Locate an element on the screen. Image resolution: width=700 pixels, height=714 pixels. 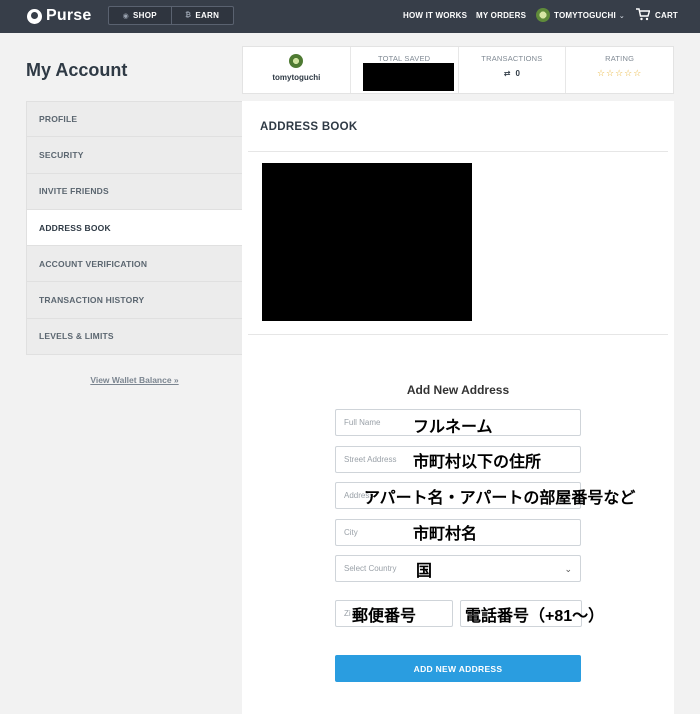
brand-name: Purse is located at coordinates (69, 15).